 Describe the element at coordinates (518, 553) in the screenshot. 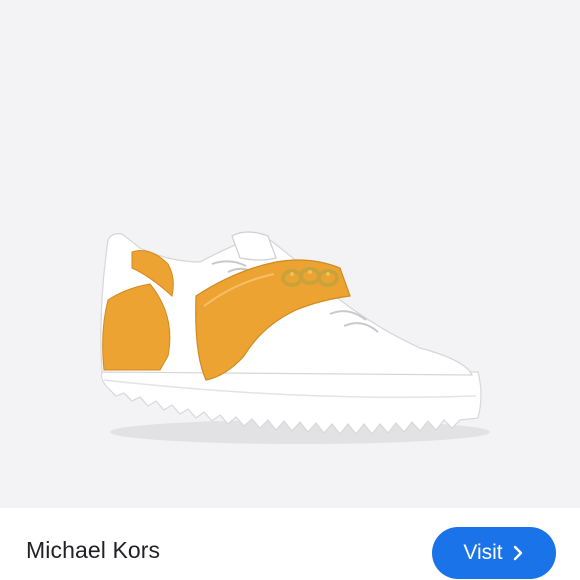

I see `chevron-right-icon` at that location.